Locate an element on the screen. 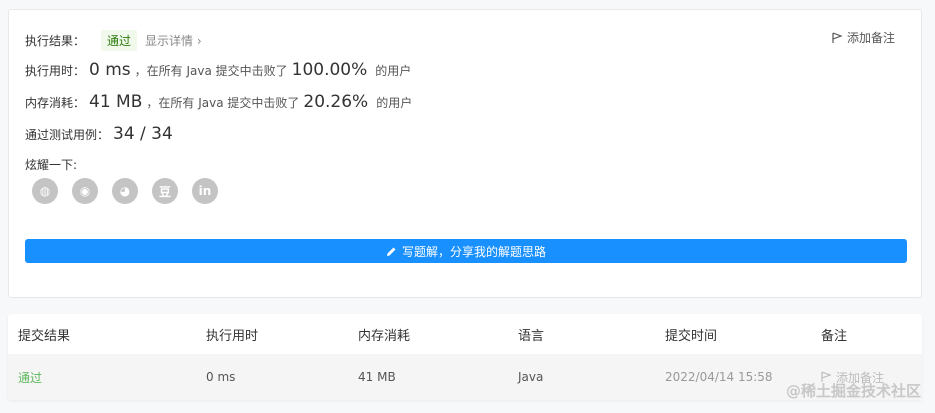 The image size is (935, 413). write-solution-label: 写题解，分享我的解题思路 is located at coordinates (473, 251).